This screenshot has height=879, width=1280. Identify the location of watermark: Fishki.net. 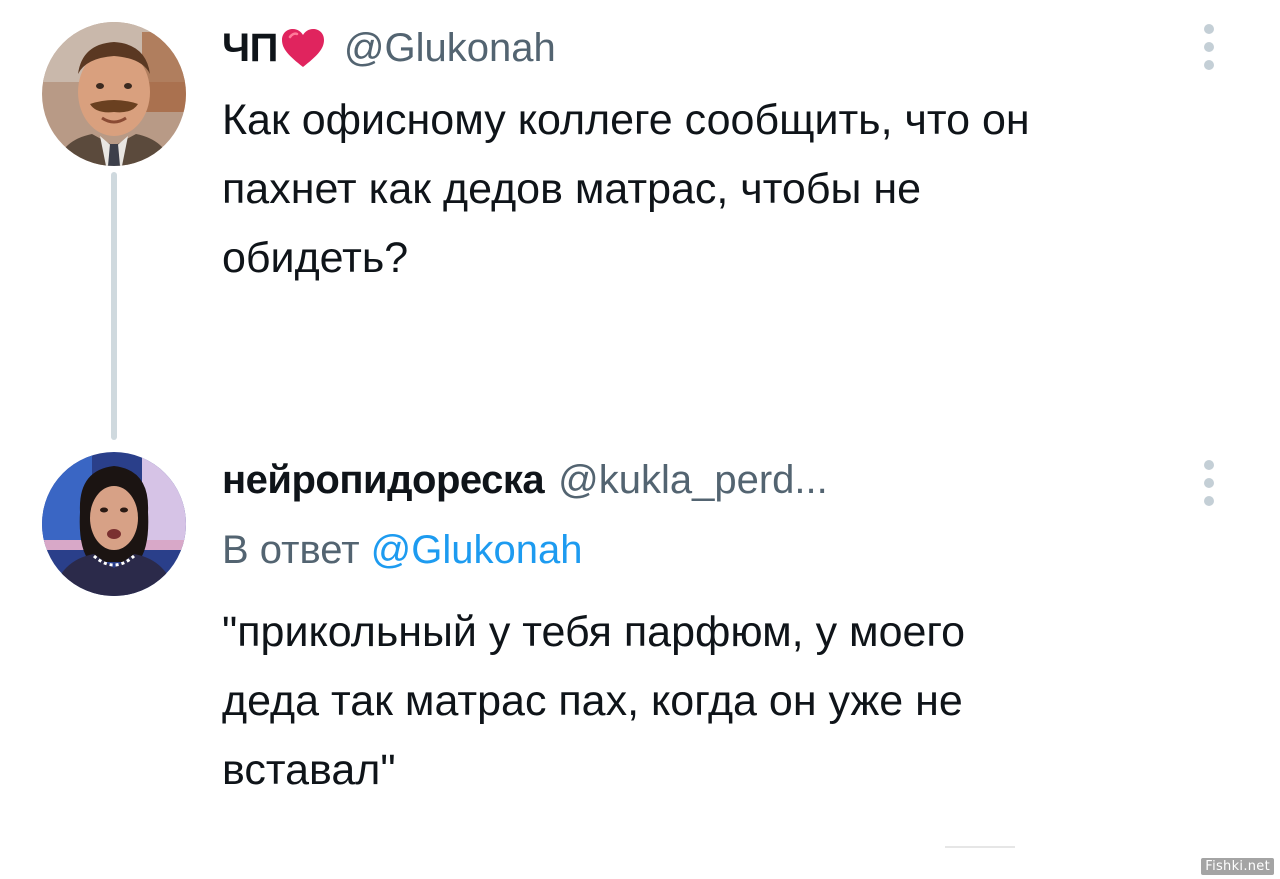
(1237, 866).